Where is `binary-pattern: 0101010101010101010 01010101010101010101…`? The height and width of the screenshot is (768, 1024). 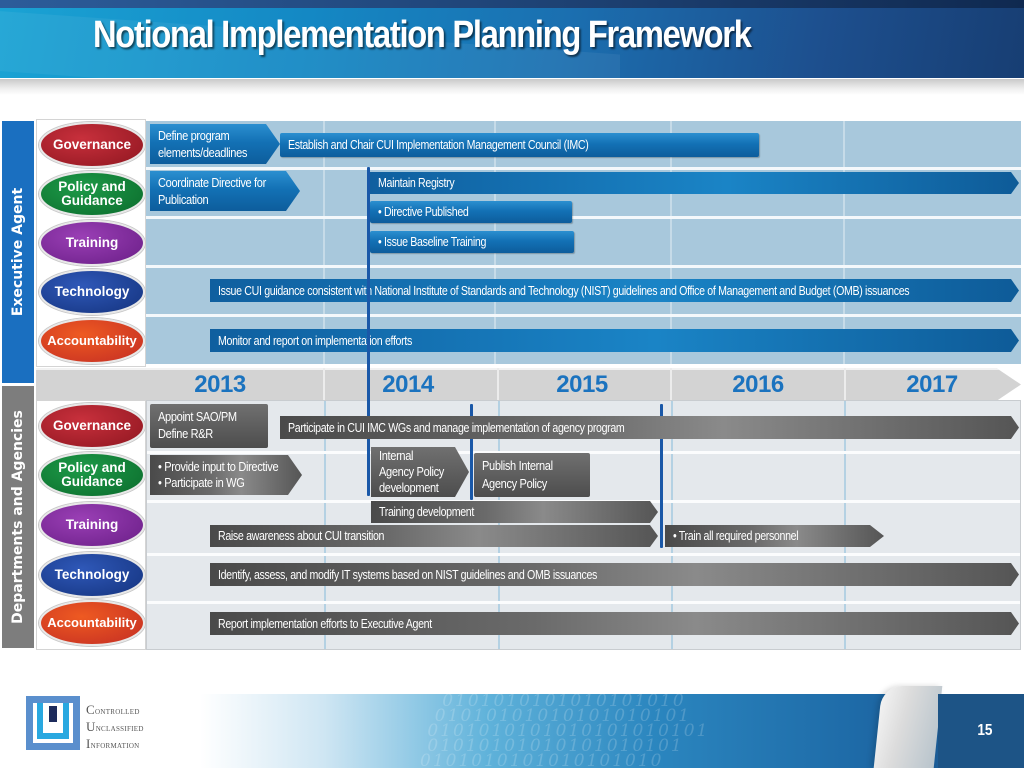
binary-pattern: 0101010101010101010 01010101010101010101… is located at coordinates (565, 731).